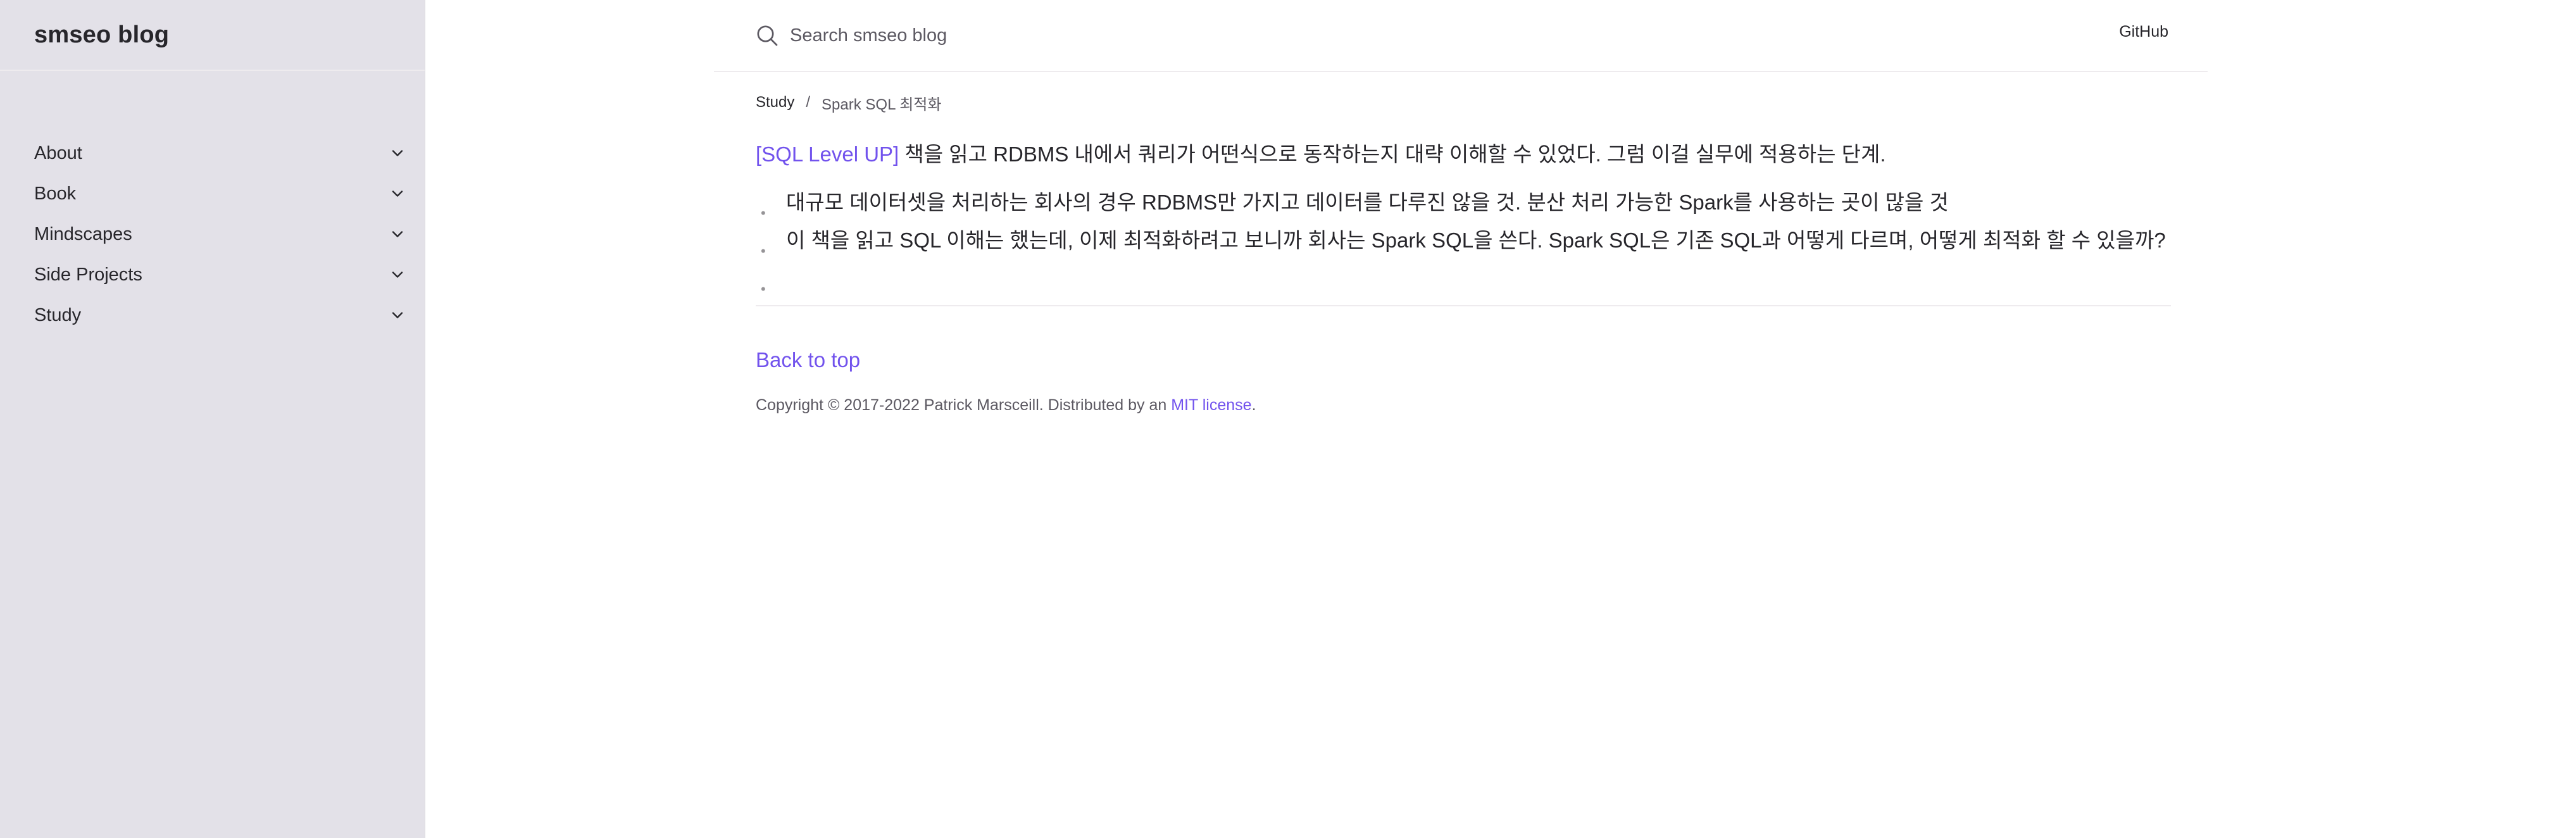 This screenshot has width=2576, height=838. I want to click on nav-item-label: Mindscapes, so click(83, 234).